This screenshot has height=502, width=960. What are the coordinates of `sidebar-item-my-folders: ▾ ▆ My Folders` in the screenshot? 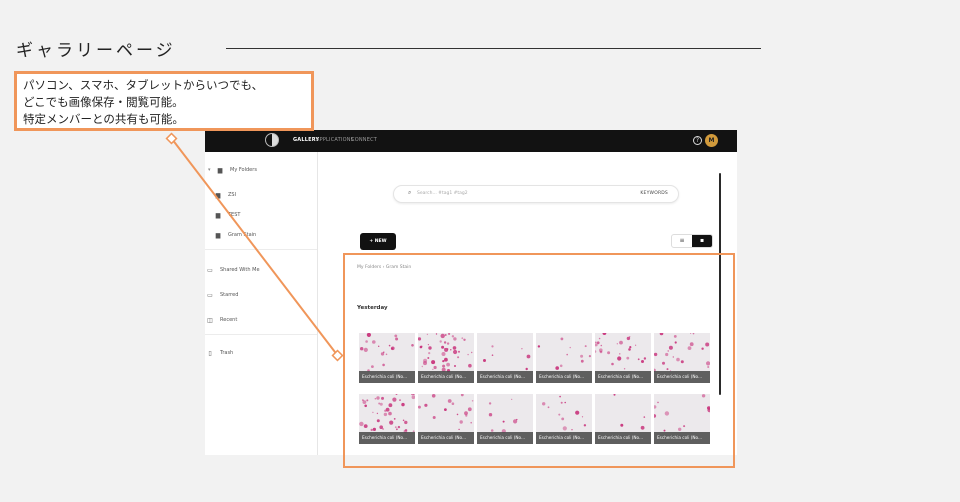 It's located at (232, 170).